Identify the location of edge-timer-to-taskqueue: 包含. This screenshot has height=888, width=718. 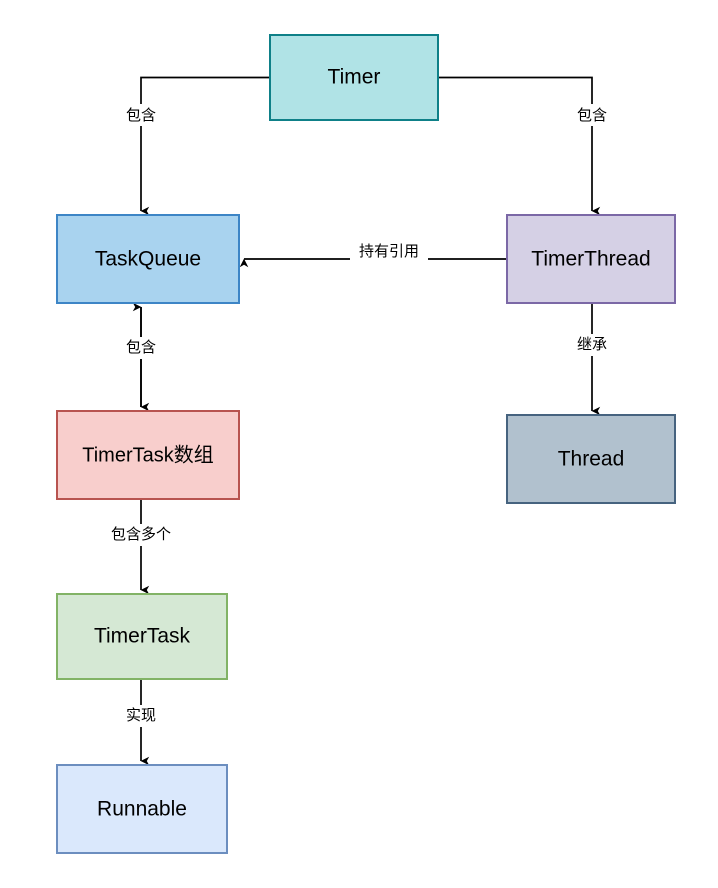
(194, 146).